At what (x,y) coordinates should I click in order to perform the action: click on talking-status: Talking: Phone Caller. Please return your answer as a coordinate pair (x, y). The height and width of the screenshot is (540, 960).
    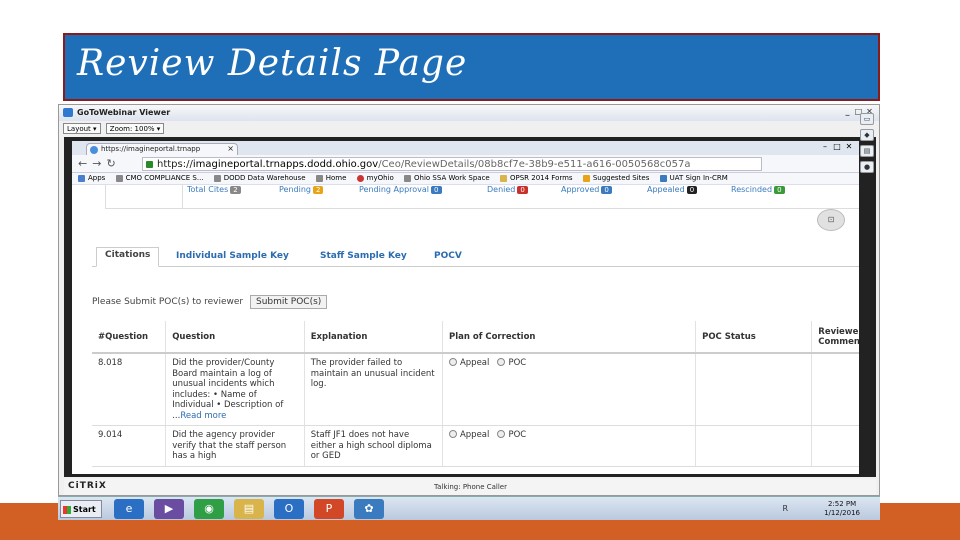
    Looking at the image, I should click on (470, 487).